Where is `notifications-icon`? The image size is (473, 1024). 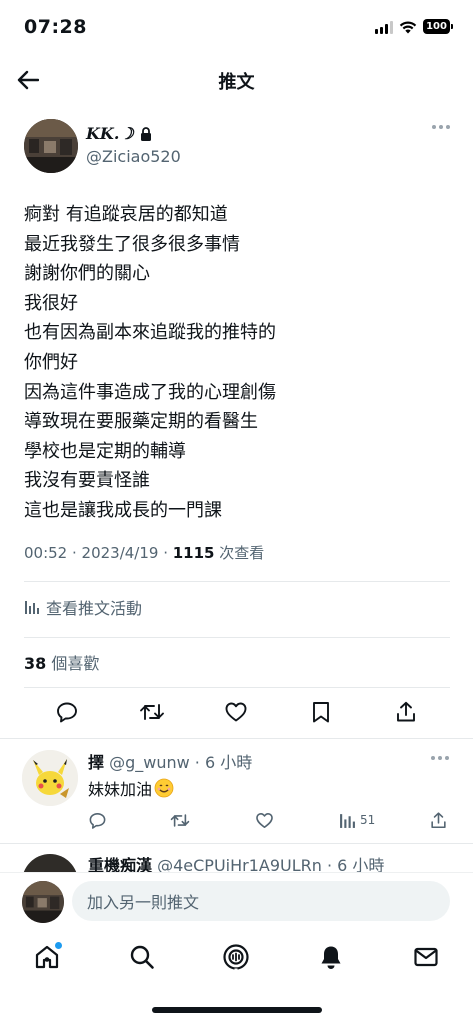 notifications-icon is located at coordinates (331, 957).